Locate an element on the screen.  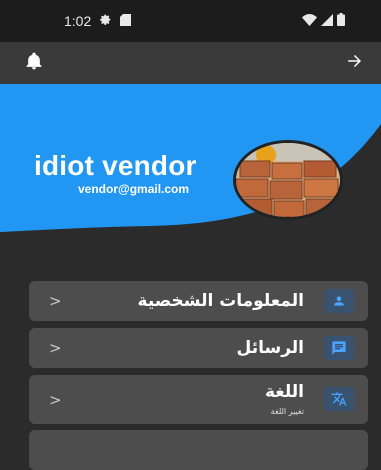
status-left: 1:02 is located at coordinates (98, 21).